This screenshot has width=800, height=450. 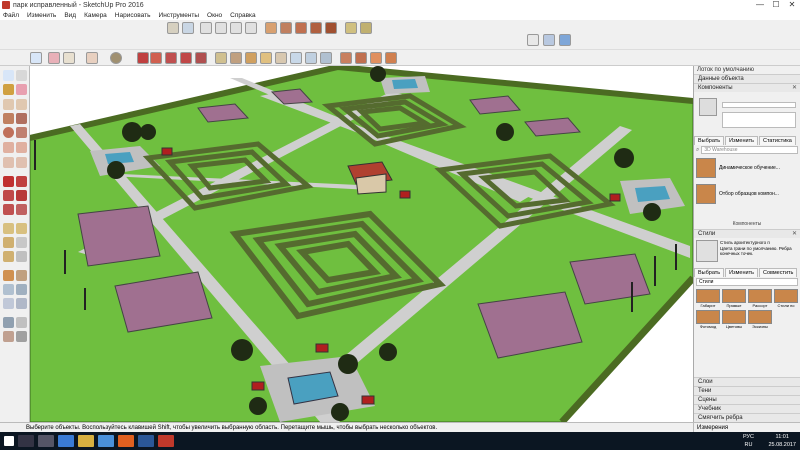 I want to click on measurements-box: Измерения, so click(x=746, y=427).